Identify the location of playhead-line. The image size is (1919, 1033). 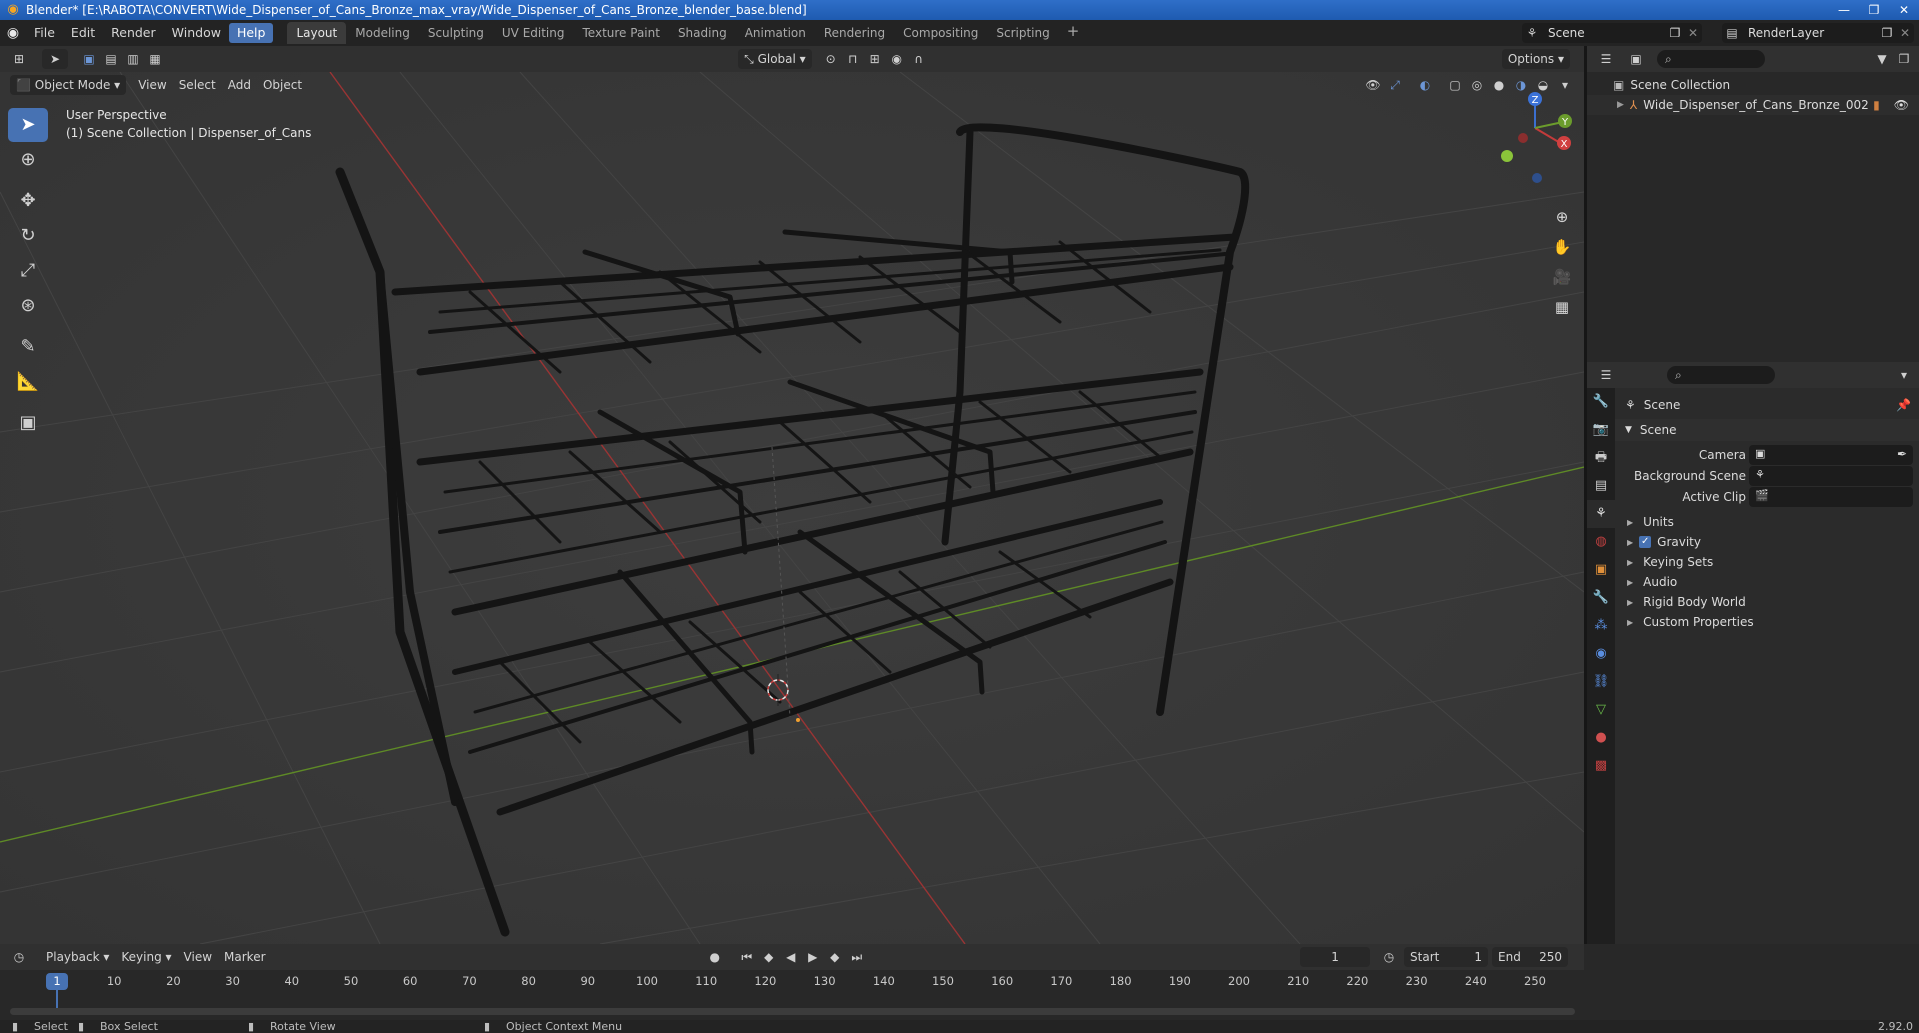
(57, 999).